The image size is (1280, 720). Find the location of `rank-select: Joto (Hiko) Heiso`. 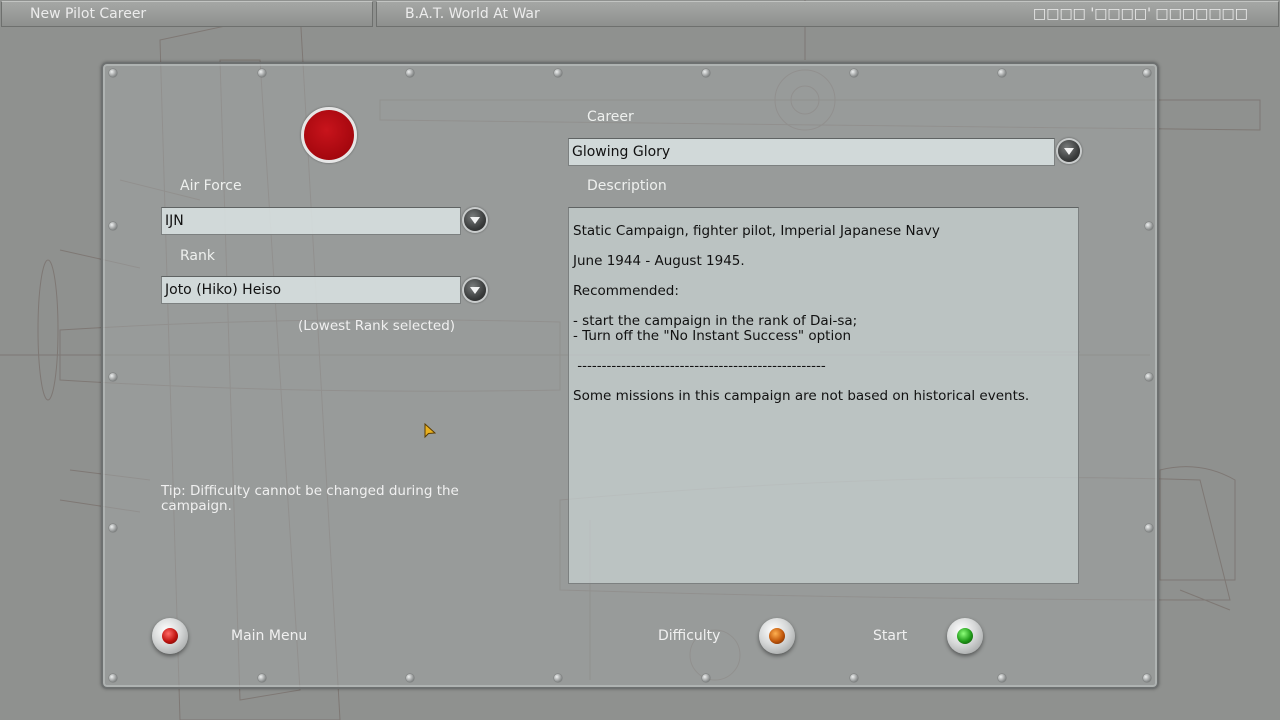

rank-select: Joto (Hiko) Heiso is located at coordinates (311, 290).